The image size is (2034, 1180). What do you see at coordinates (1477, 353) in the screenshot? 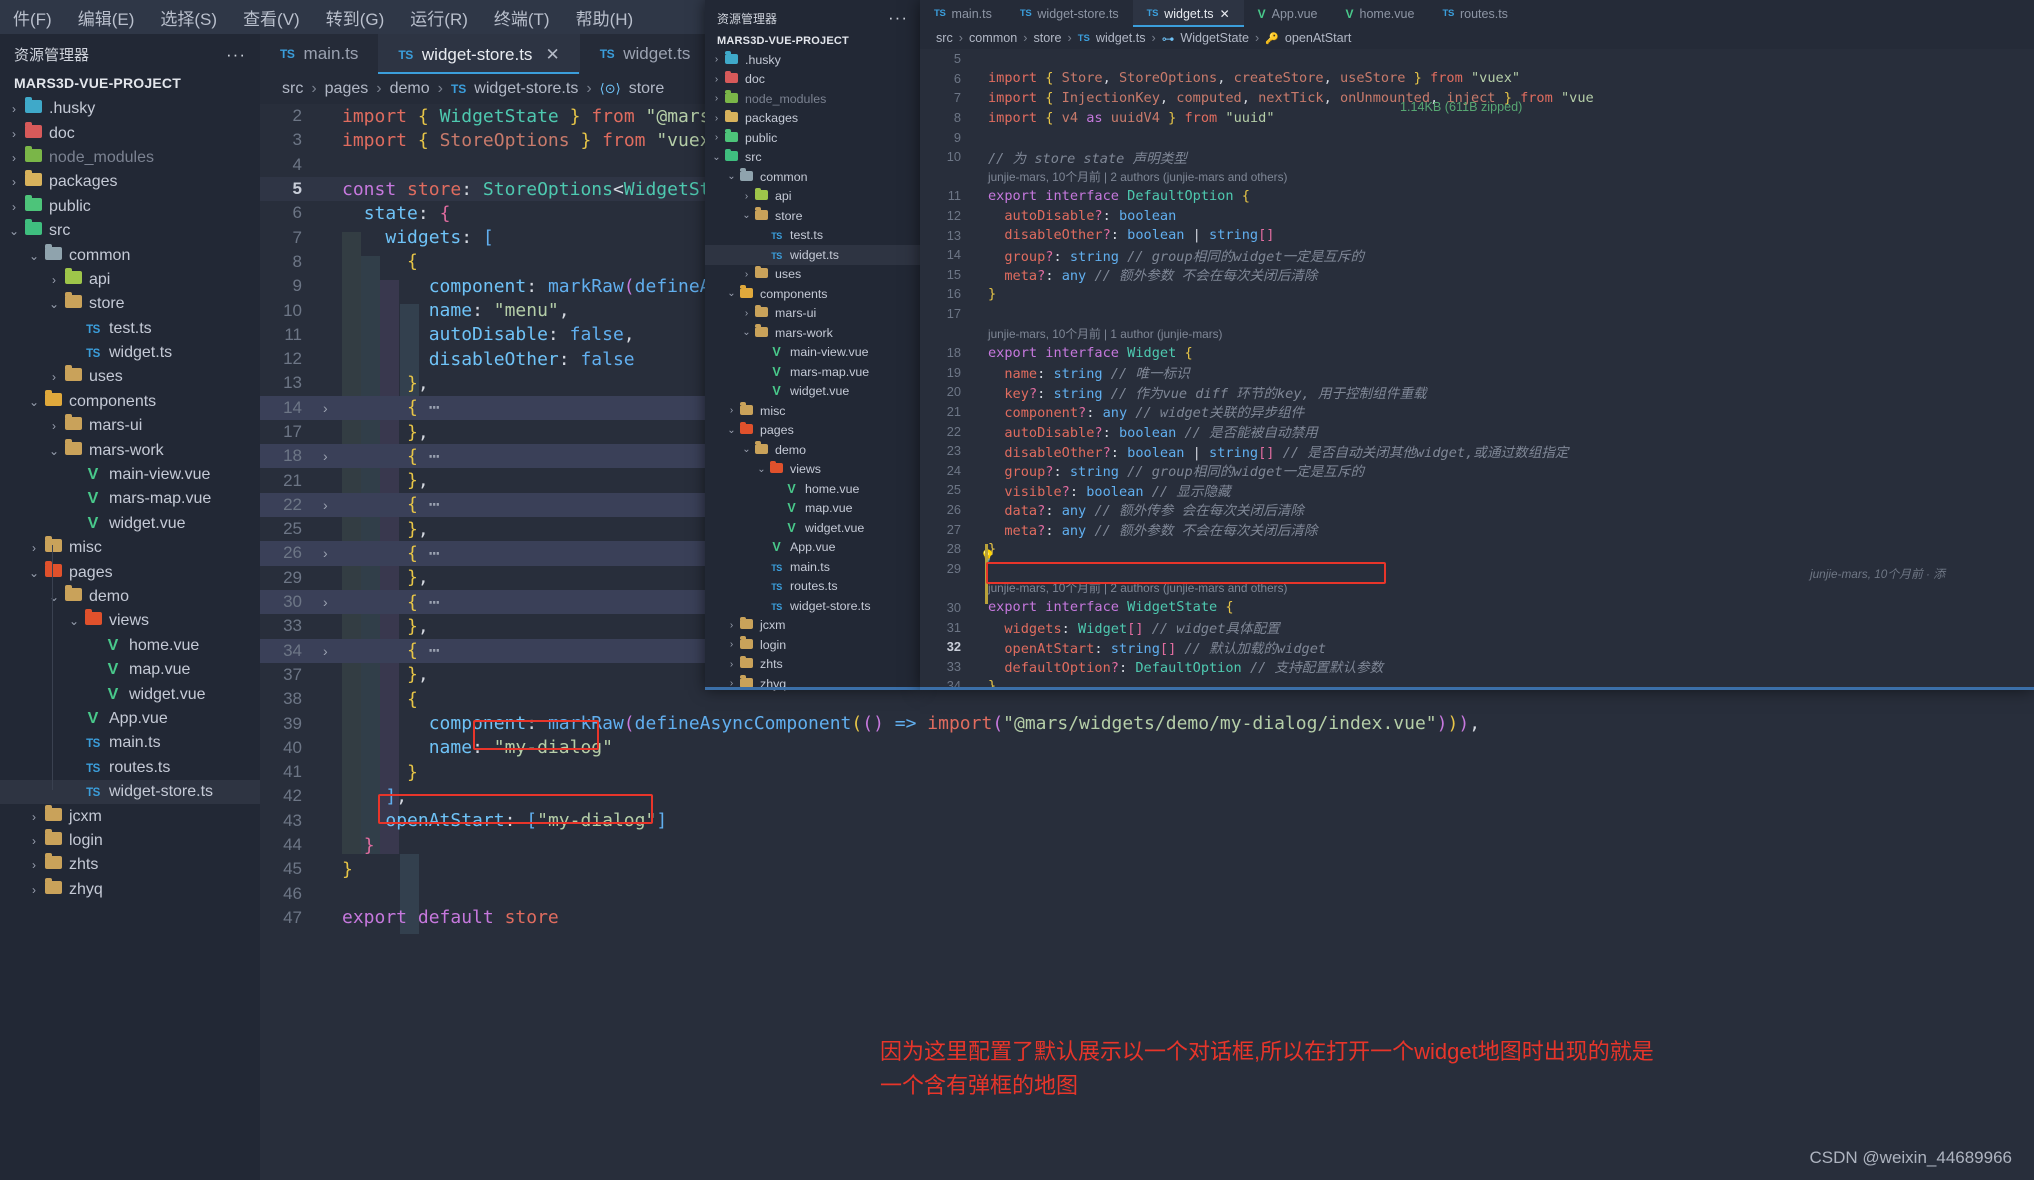
I see `code-line-18: 18 export interface Widget {` at bounding box center [1477, 353].